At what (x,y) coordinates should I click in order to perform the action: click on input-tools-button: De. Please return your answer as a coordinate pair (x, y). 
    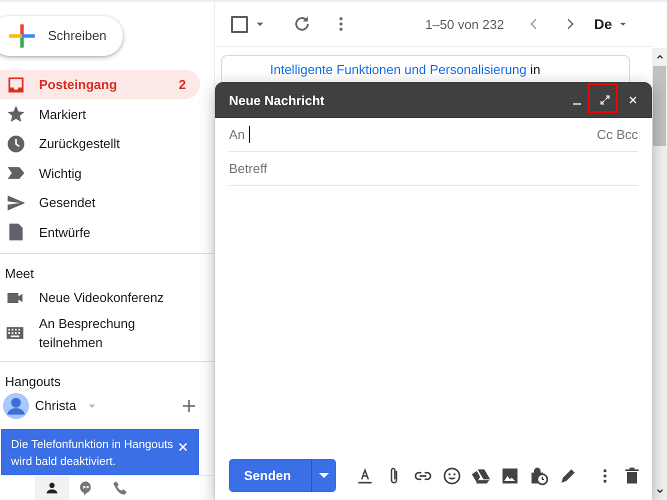
    Looking at the image, I should click on (612, 24).